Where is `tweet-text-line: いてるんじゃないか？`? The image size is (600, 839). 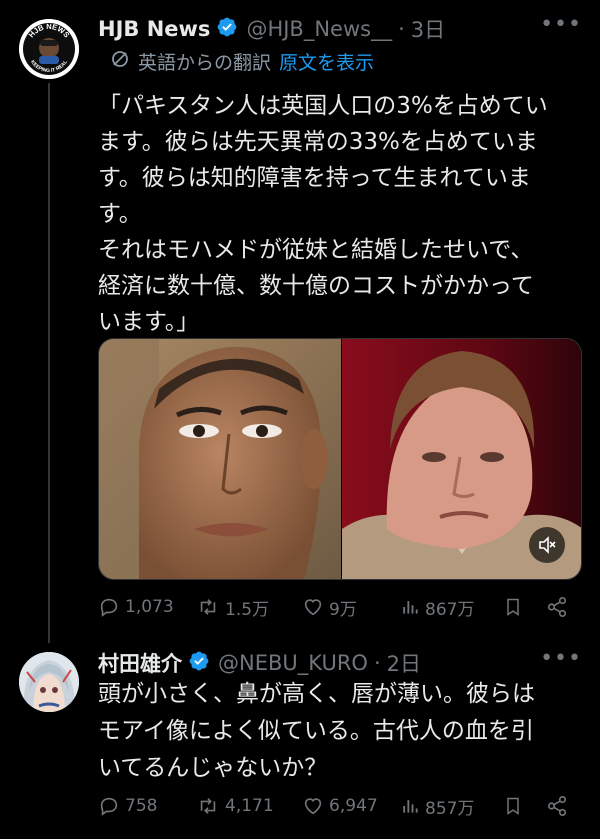 tweet-text-line: いてるんじゃないか？ is located at coordinates (213, 768).